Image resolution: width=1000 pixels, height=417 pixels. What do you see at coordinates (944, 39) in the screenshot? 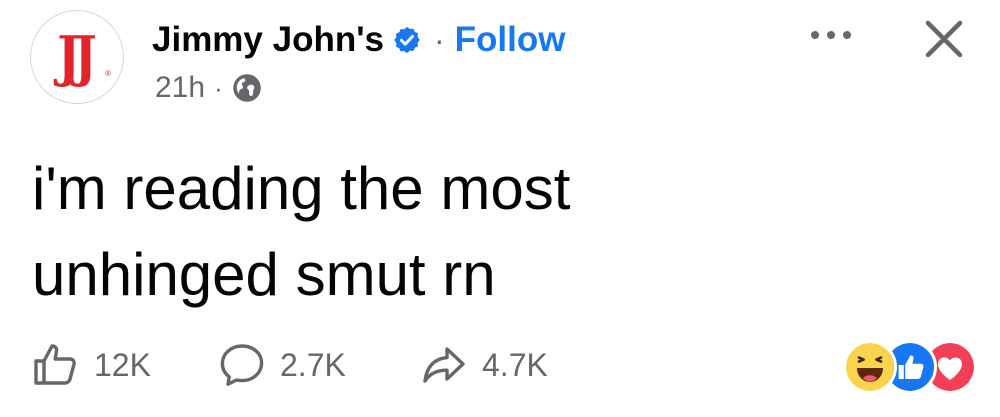
I see `close-icon` at bounding box center [944, 39].